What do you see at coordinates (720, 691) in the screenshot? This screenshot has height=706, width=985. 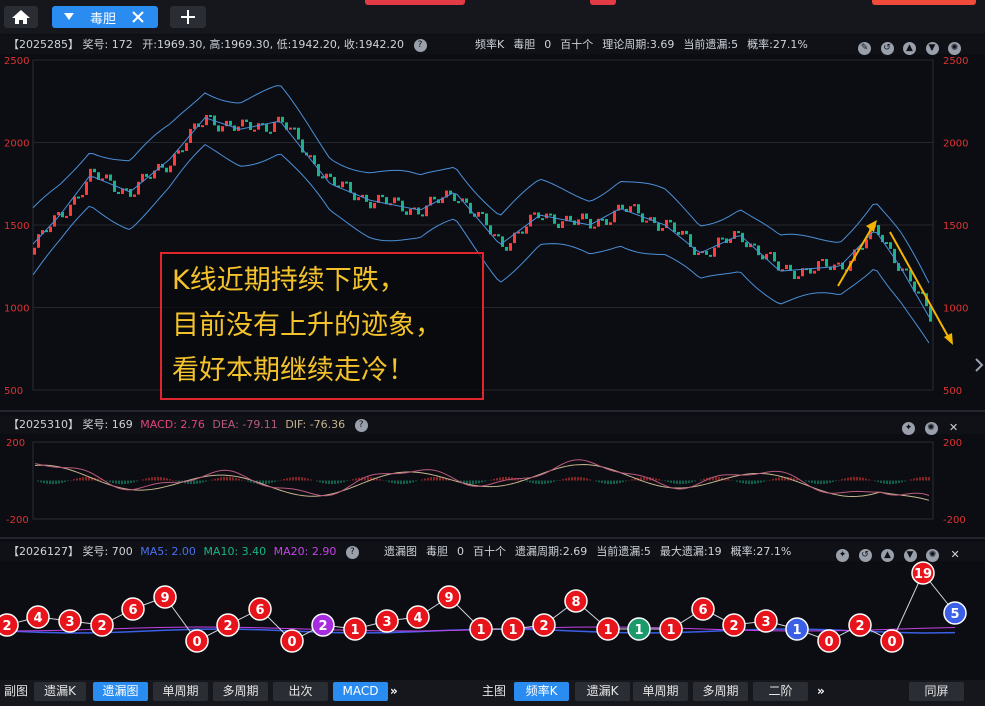 I see `main-chart-button: 多周期` at bounding box center [720, 691].